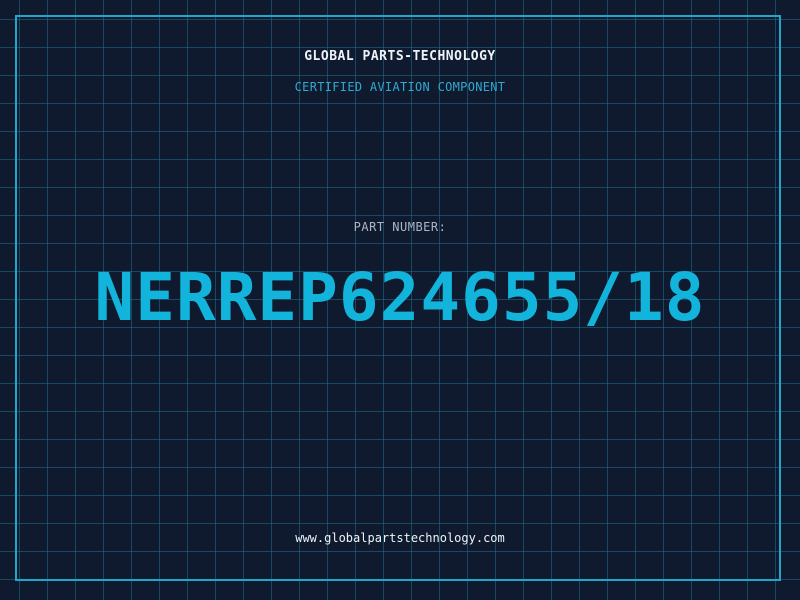  I want to click on company-name: GLOBAL PARTS-TECHNOLOGY, so click(400, 56).